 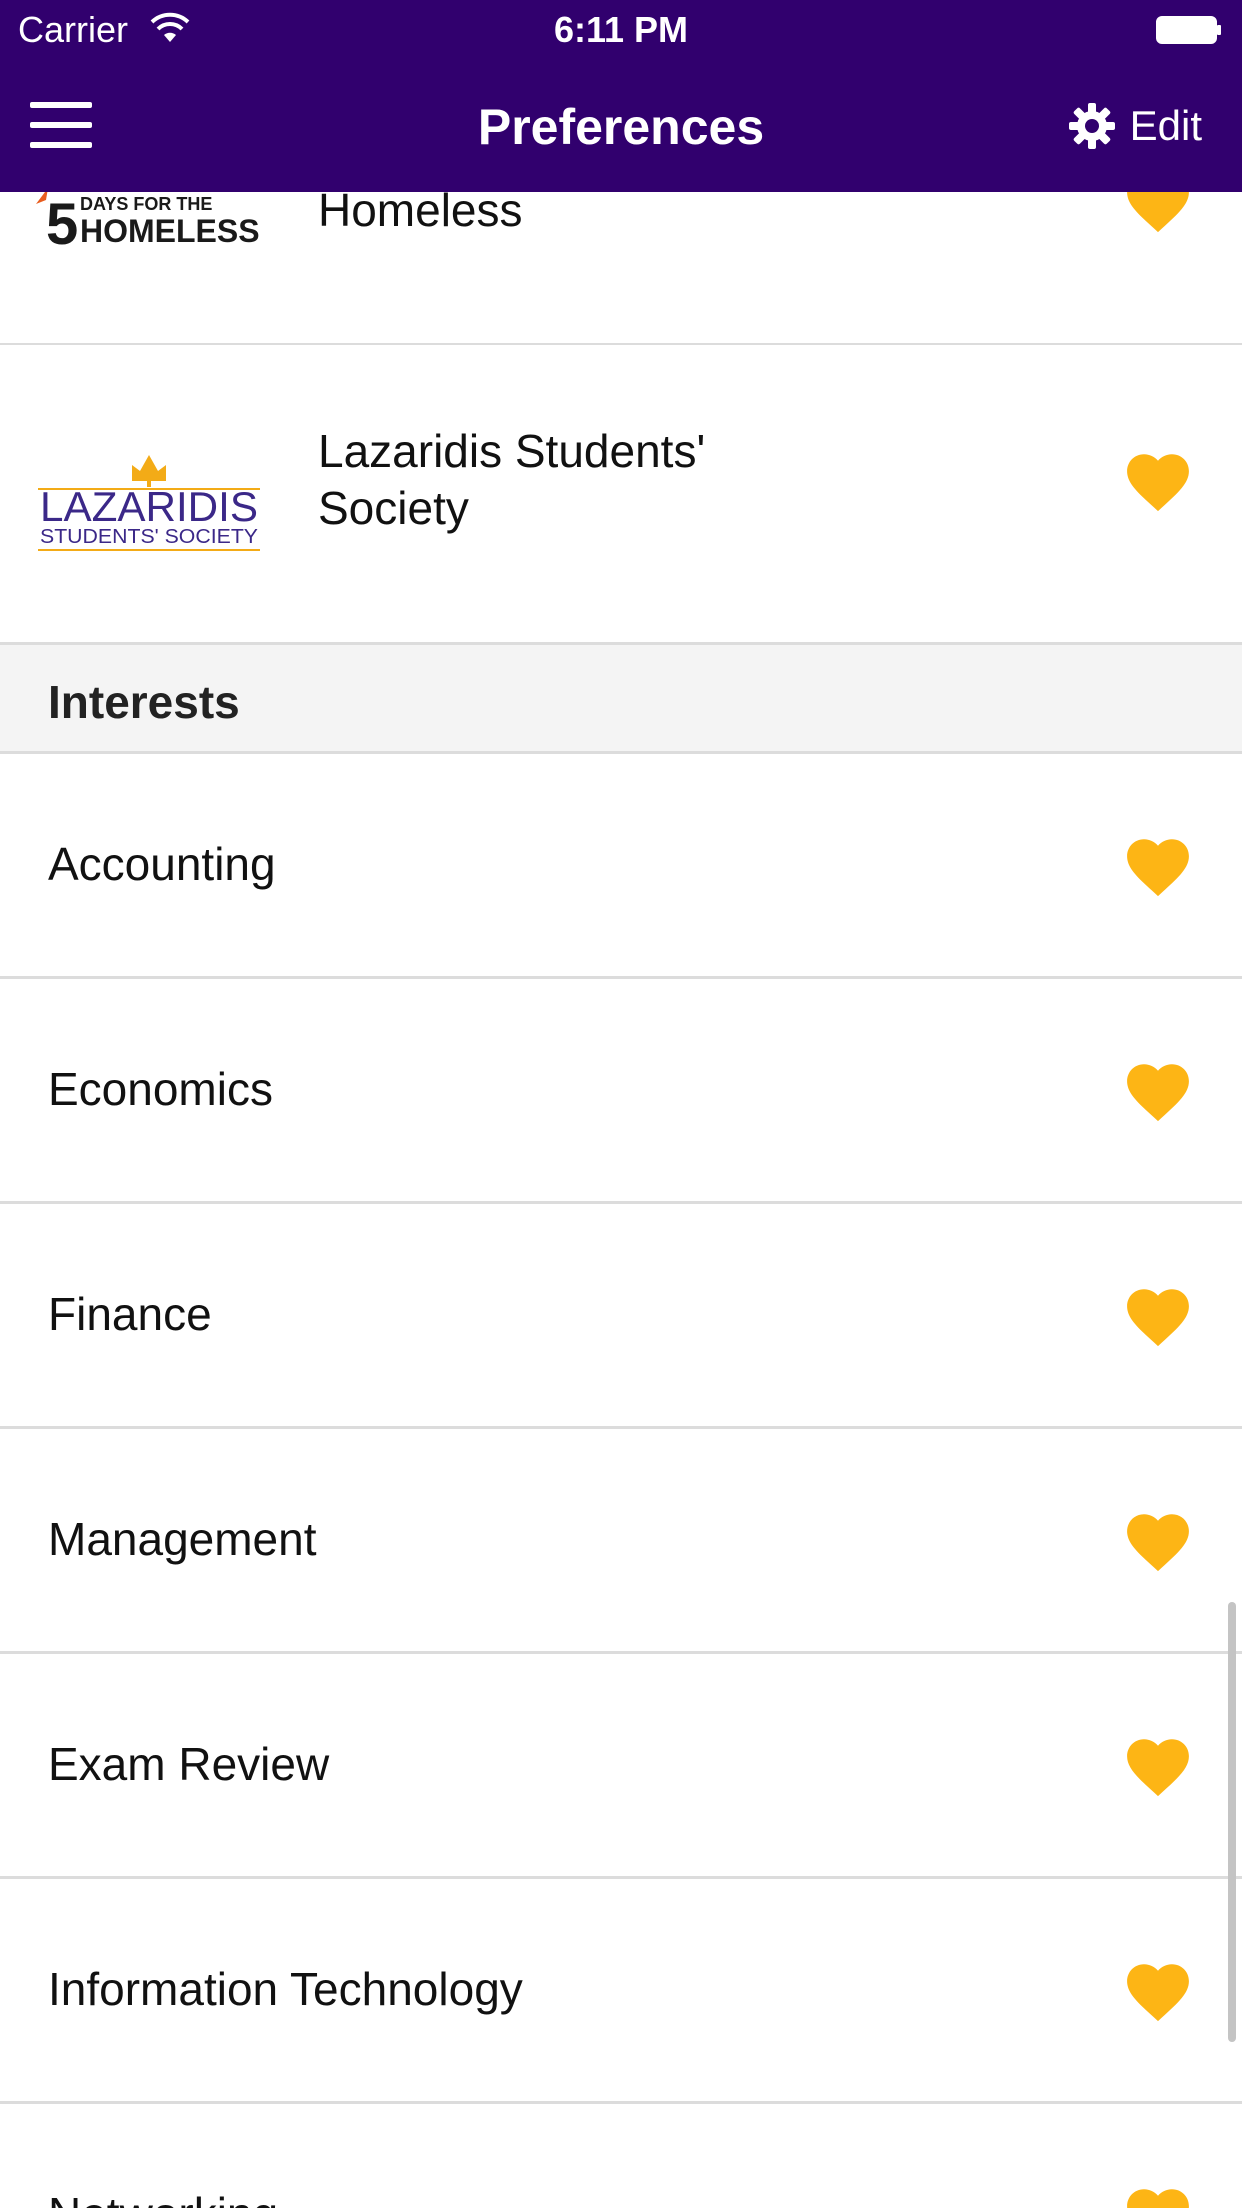 I want to click on interest-label: Economics, so click(x=160, y=1089).